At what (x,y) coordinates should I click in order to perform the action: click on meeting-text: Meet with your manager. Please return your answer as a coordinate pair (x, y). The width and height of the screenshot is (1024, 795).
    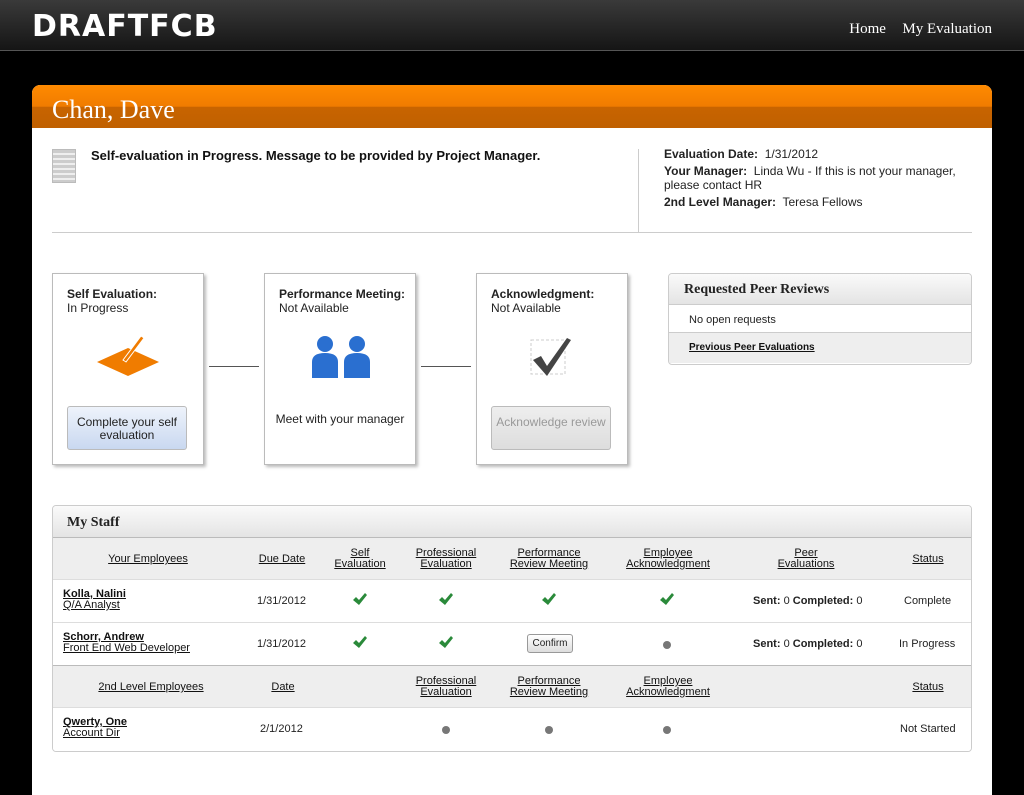
    Looking at the image, I should click on (340, 419).